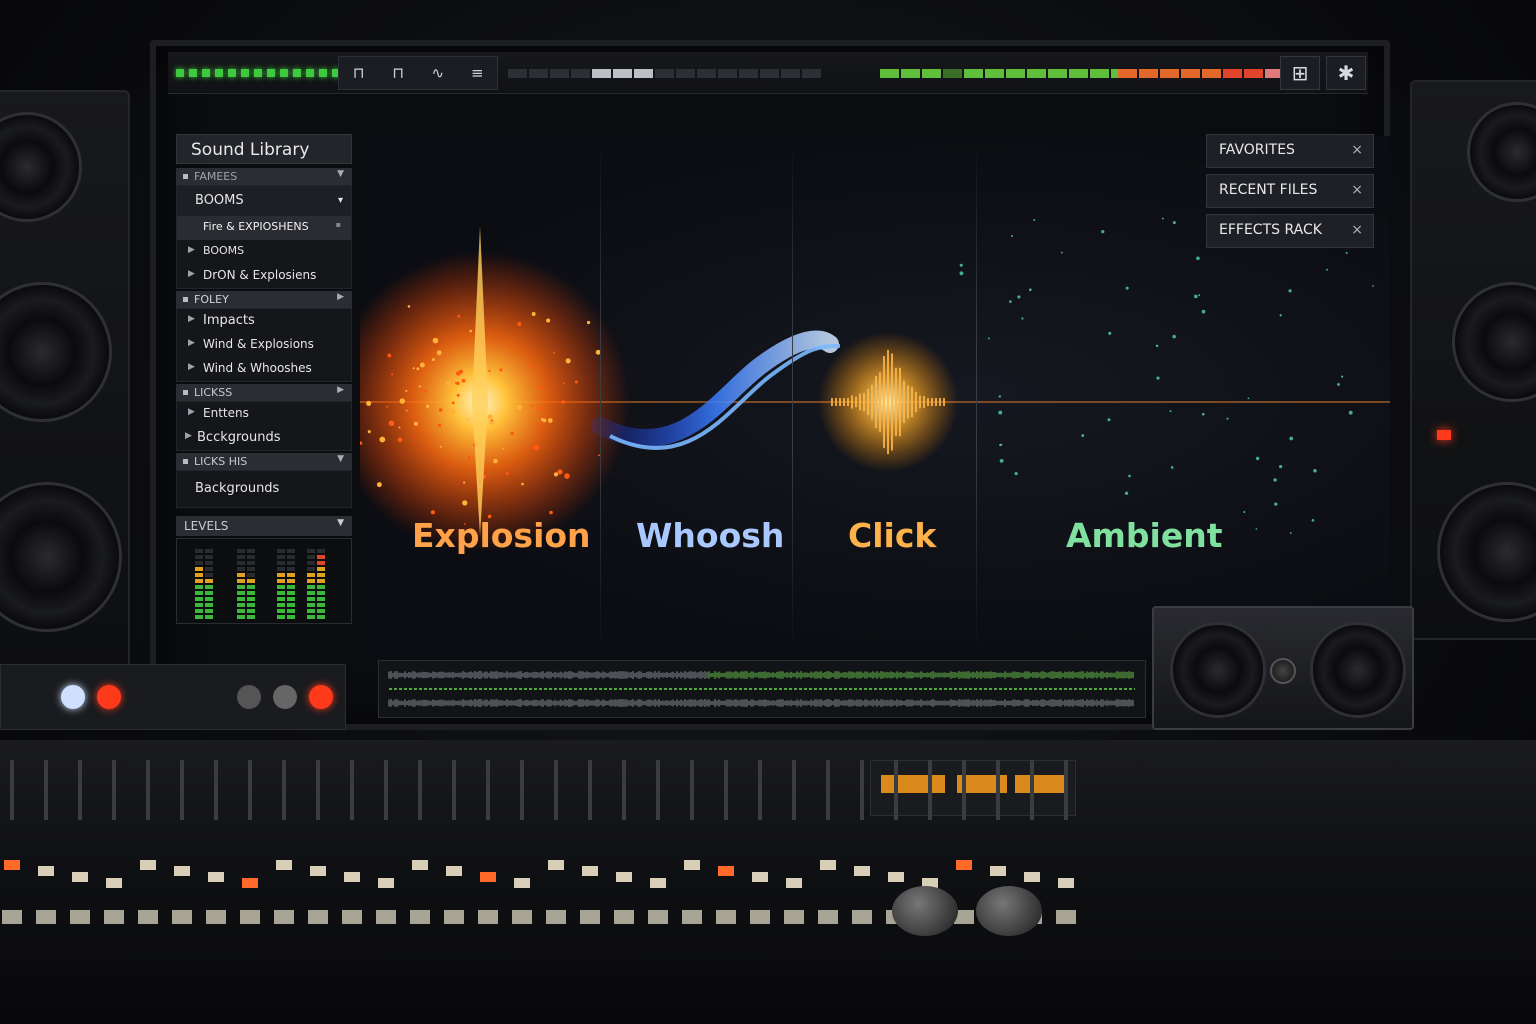 This screenshot has height=1024, width=1536. What do you see at coordinates (762, 689) in the screenshot?
I see `timeline-waveform` at bounding box center [762, 689].